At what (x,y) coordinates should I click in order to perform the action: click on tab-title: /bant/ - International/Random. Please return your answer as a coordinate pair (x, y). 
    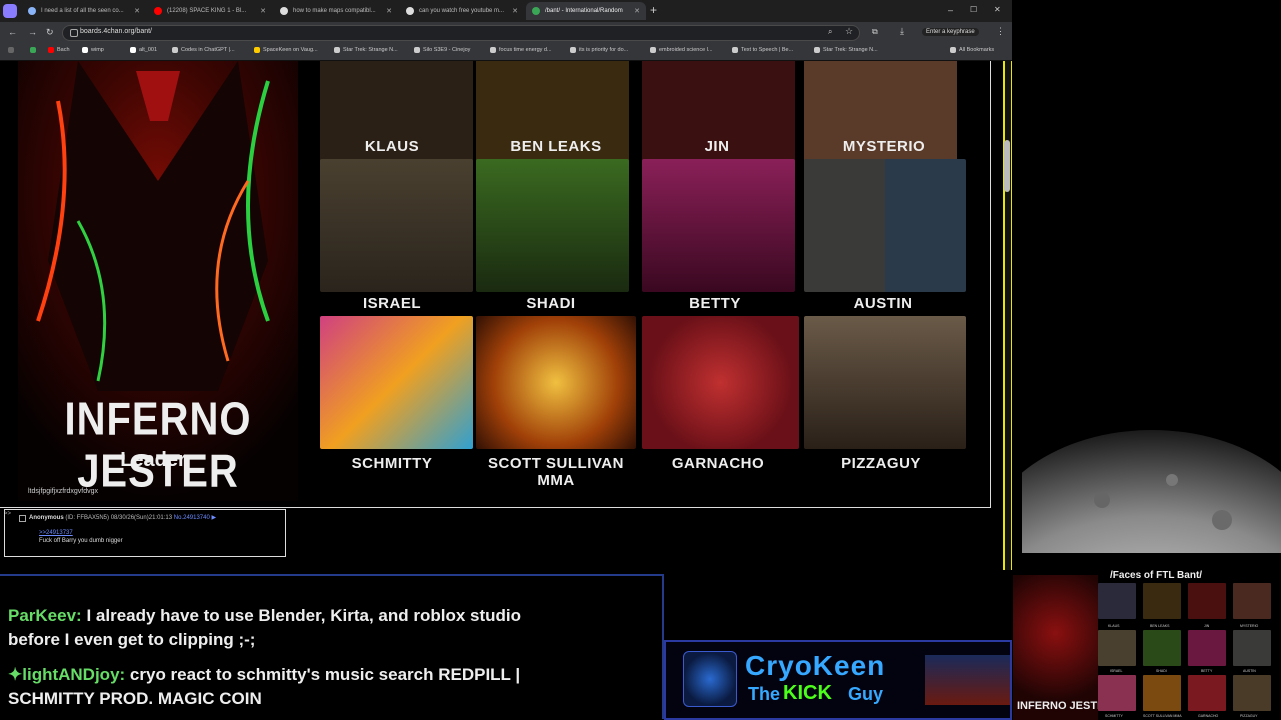
    Looking at the image, I should click on (584, 11).